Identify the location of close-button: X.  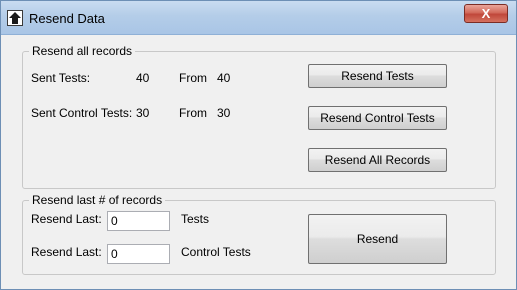
(486, 13).